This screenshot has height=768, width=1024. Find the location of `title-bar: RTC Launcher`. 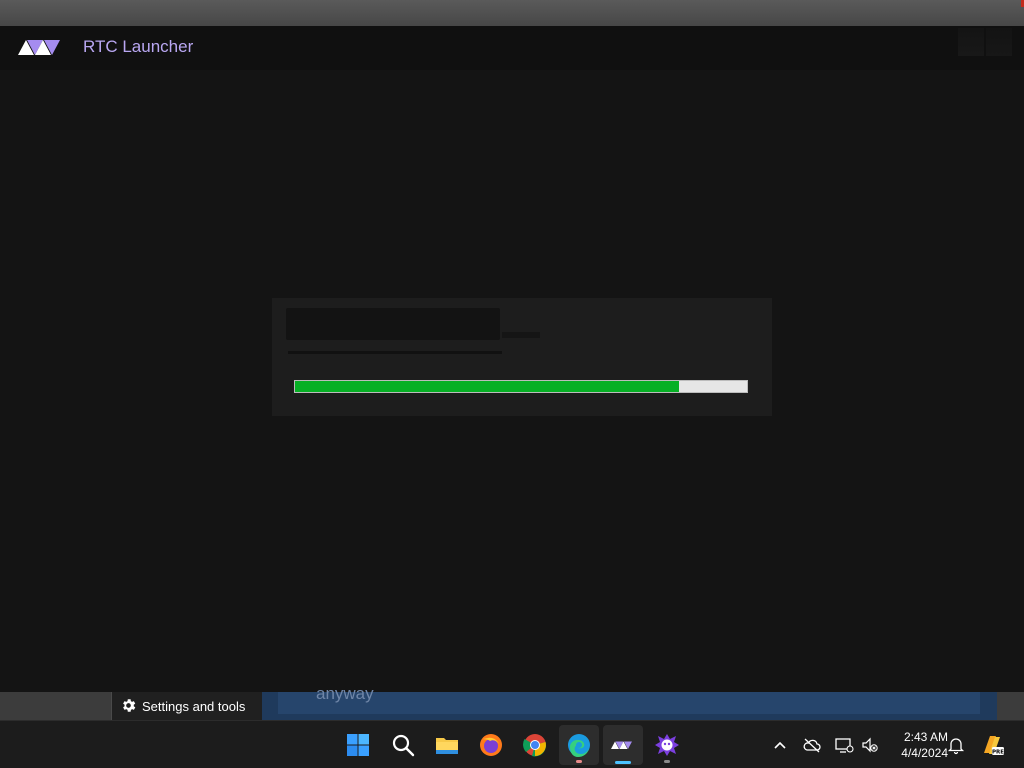

title-bar: RTC Launcher is located at coordinates (512, 48).